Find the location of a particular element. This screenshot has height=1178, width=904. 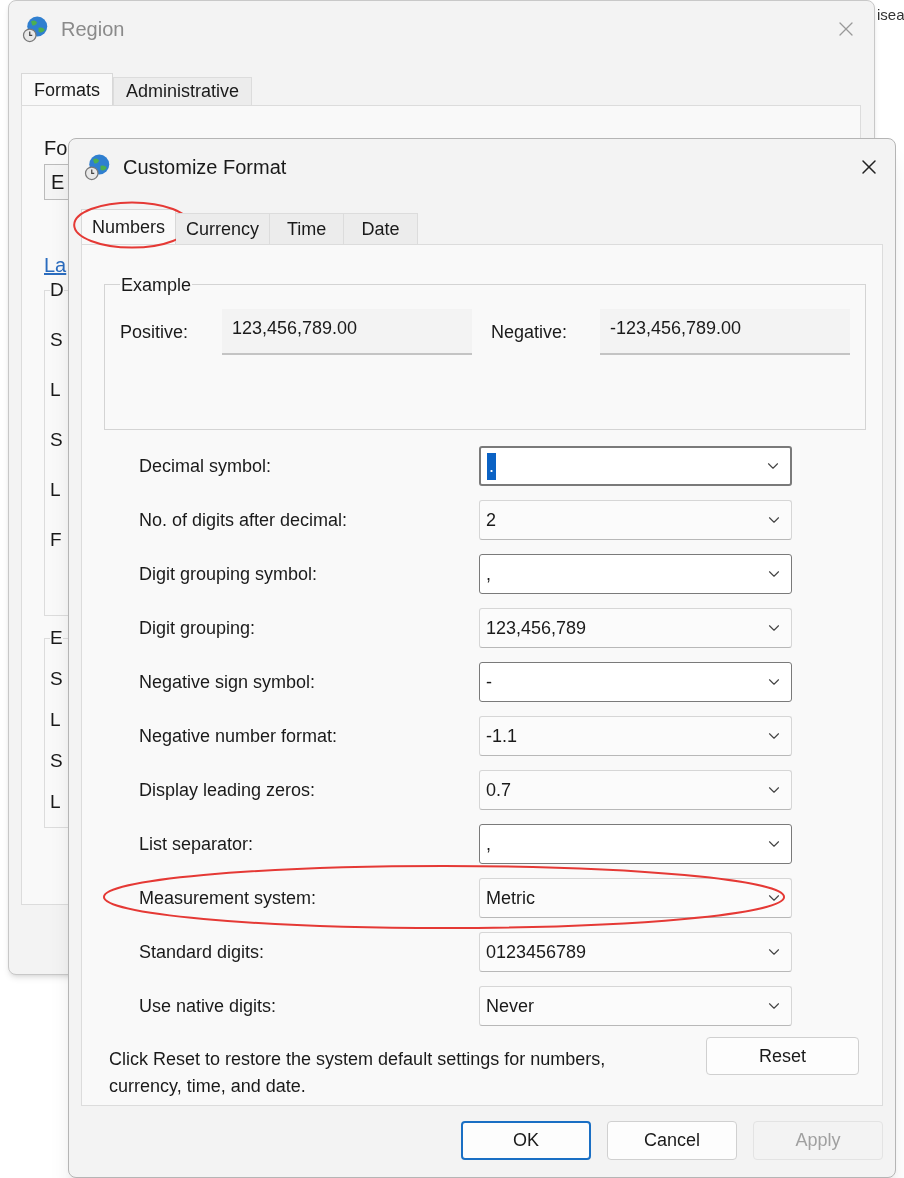

setting-label: Measurement system: is located at coordinates (228, 898).